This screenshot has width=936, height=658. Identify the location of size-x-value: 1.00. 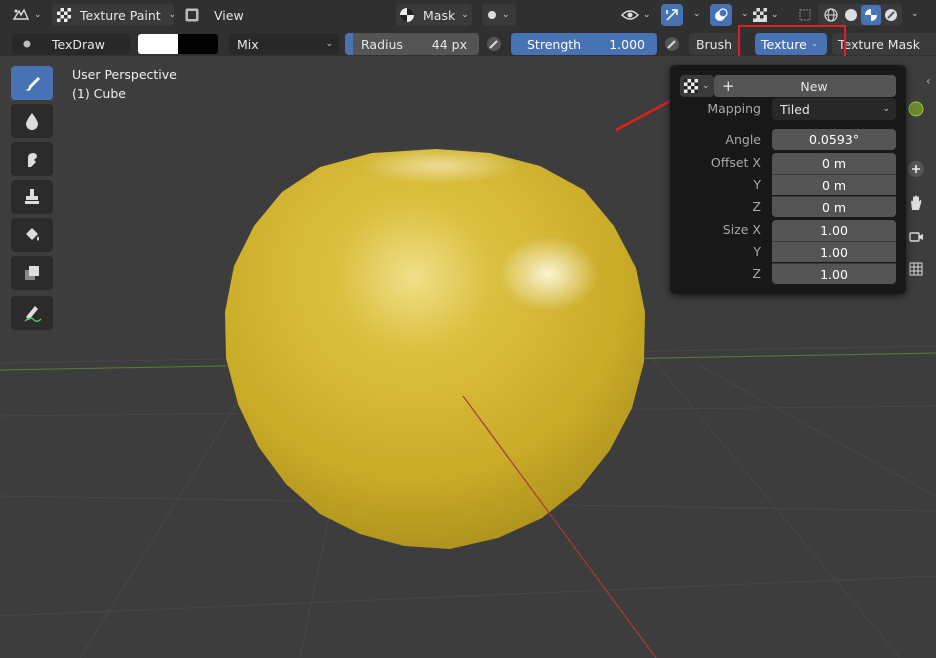
(834, 230).